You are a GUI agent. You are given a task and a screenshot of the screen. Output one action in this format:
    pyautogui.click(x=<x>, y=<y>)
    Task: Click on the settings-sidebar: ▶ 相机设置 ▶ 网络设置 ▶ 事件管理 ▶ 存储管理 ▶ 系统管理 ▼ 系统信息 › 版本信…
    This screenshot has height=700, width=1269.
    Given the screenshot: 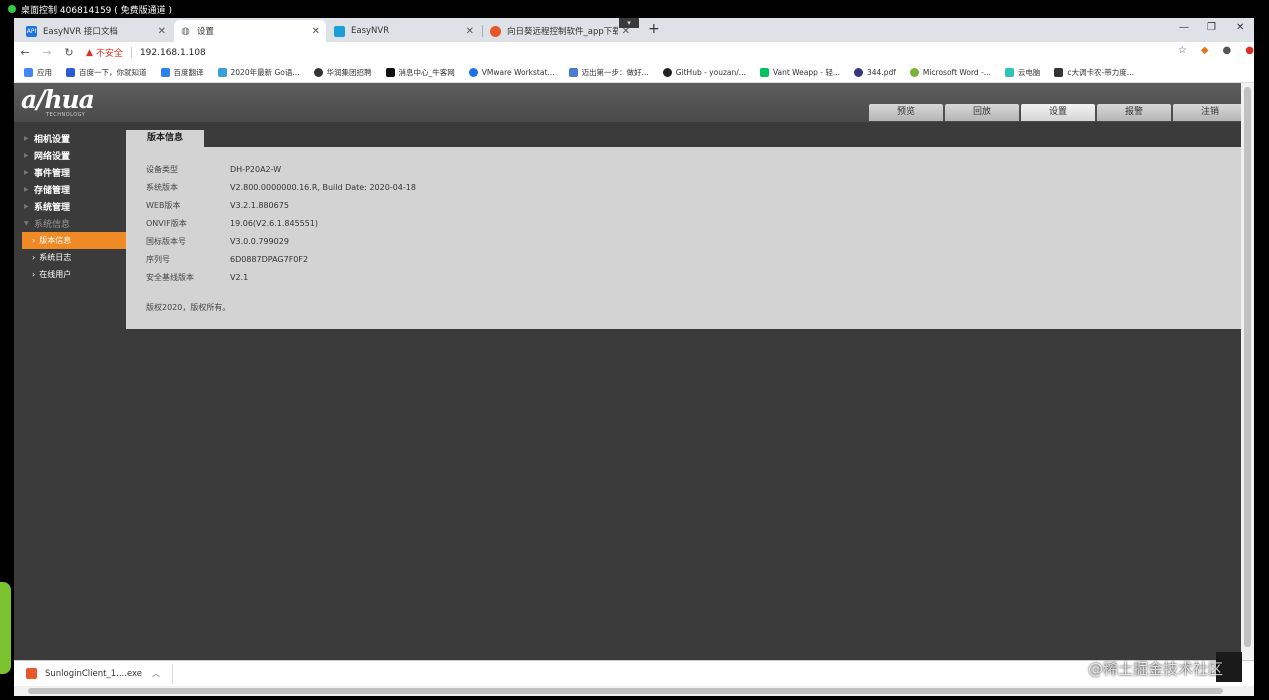 What is the action you would take?
    pyautogui.click(x=70, y=206)
    